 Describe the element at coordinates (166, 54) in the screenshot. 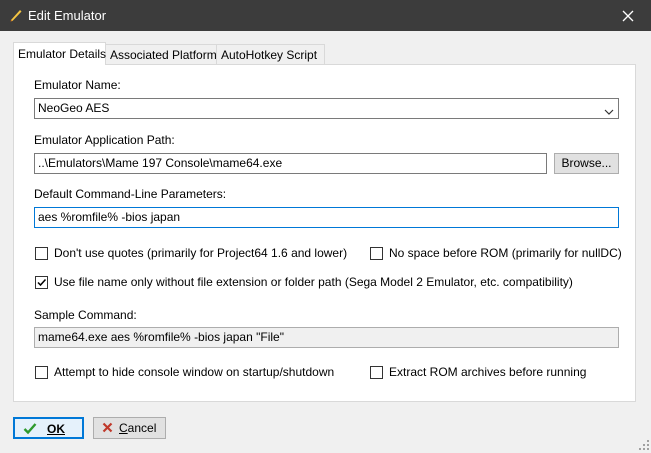

I see `tab-associated-platforms: Associated Platforms` at that location.